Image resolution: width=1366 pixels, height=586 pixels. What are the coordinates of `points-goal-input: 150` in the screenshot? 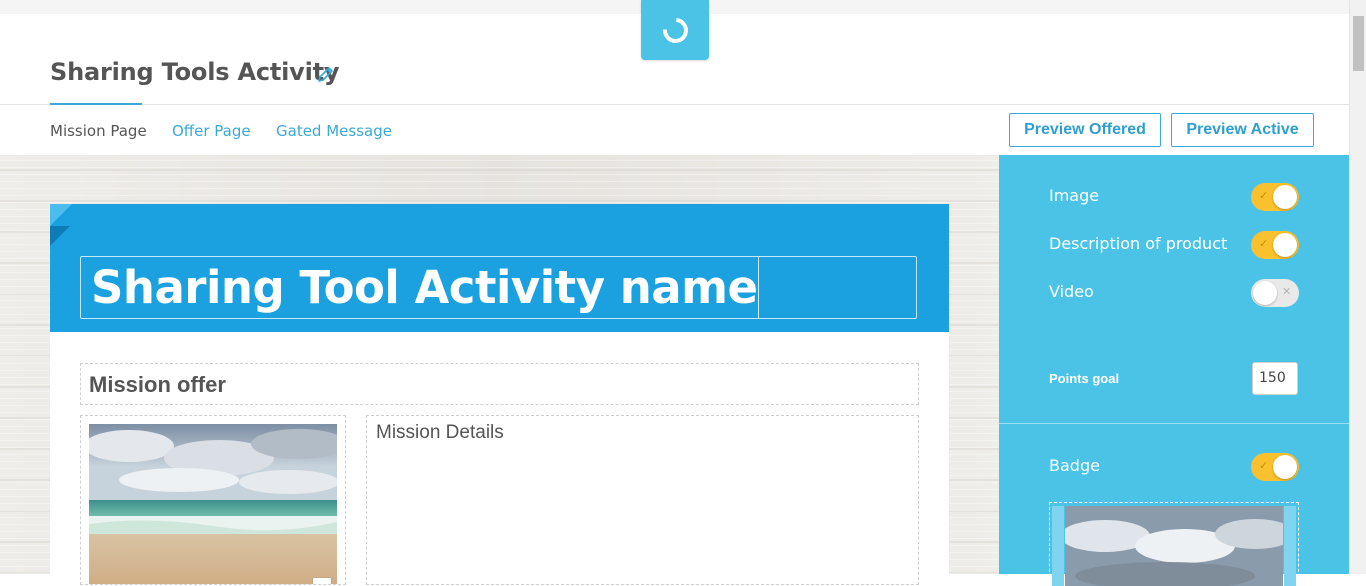 It's located at (1275, 378).